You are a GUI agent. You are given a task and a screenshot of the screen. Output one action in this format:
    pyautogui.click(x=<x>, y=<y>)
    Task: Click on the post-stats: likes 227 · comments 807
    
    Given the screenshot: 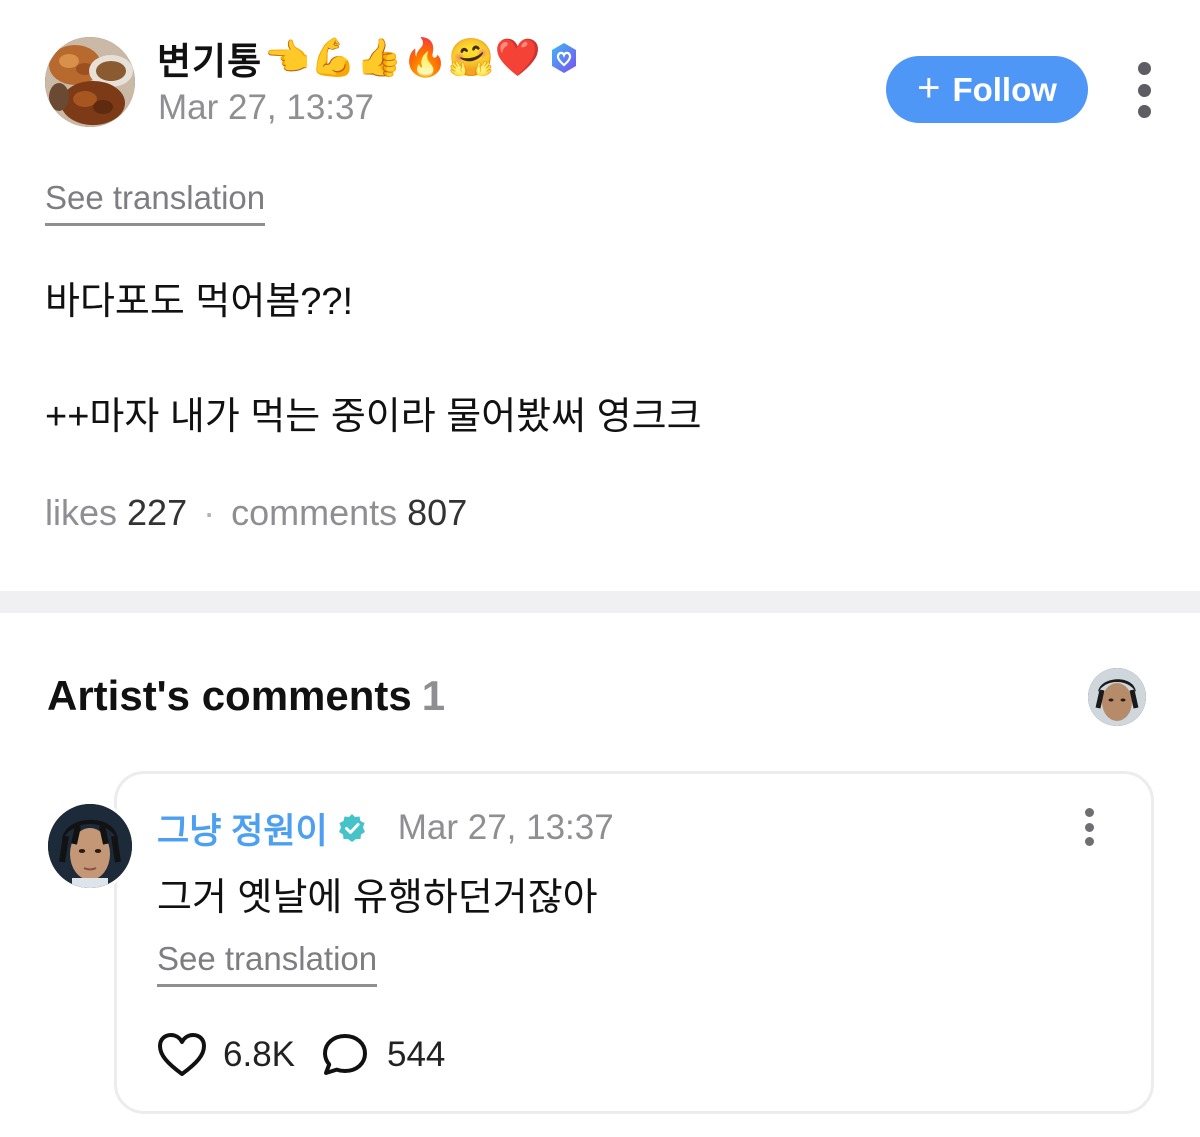 What is the action you would take?
    pyautogui.click(x=256, y=513)
    